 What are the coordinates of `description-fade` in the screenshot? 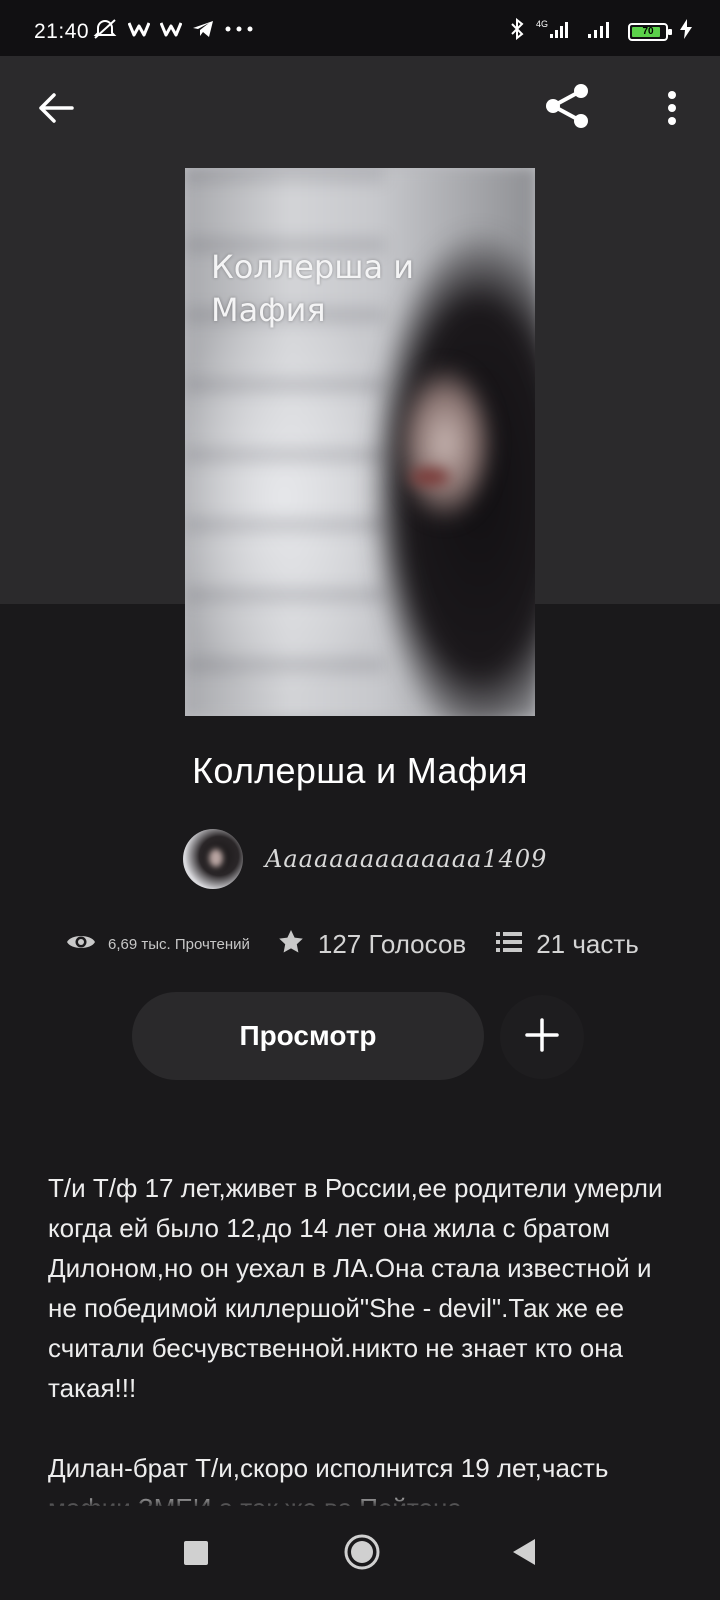 It's located at (360, 1500).